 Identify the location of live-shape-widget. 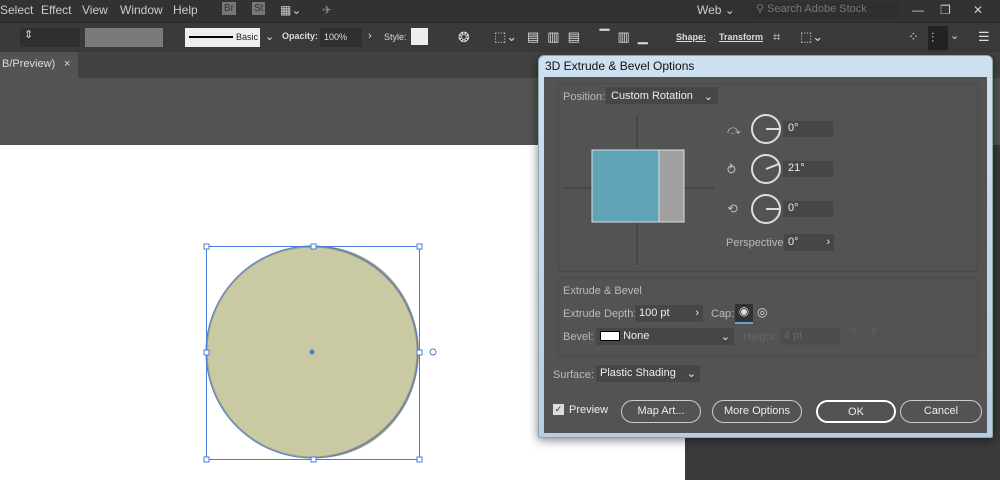
(433, 352).